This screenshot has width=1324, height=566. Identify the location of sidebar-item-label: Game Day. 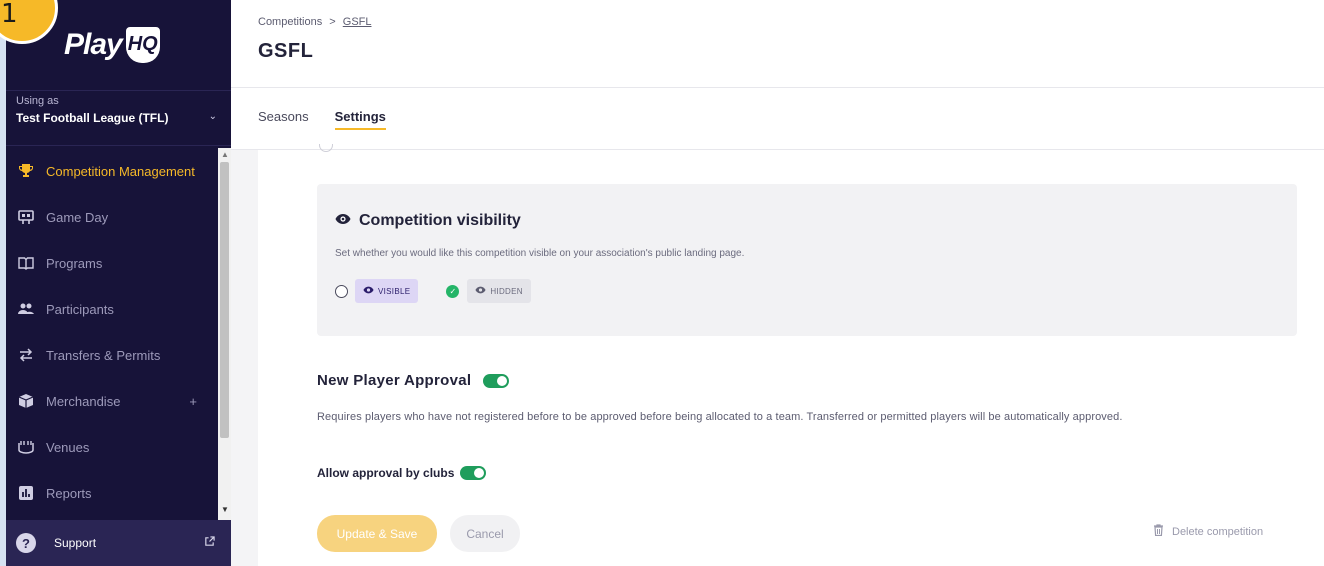
(77, 217).